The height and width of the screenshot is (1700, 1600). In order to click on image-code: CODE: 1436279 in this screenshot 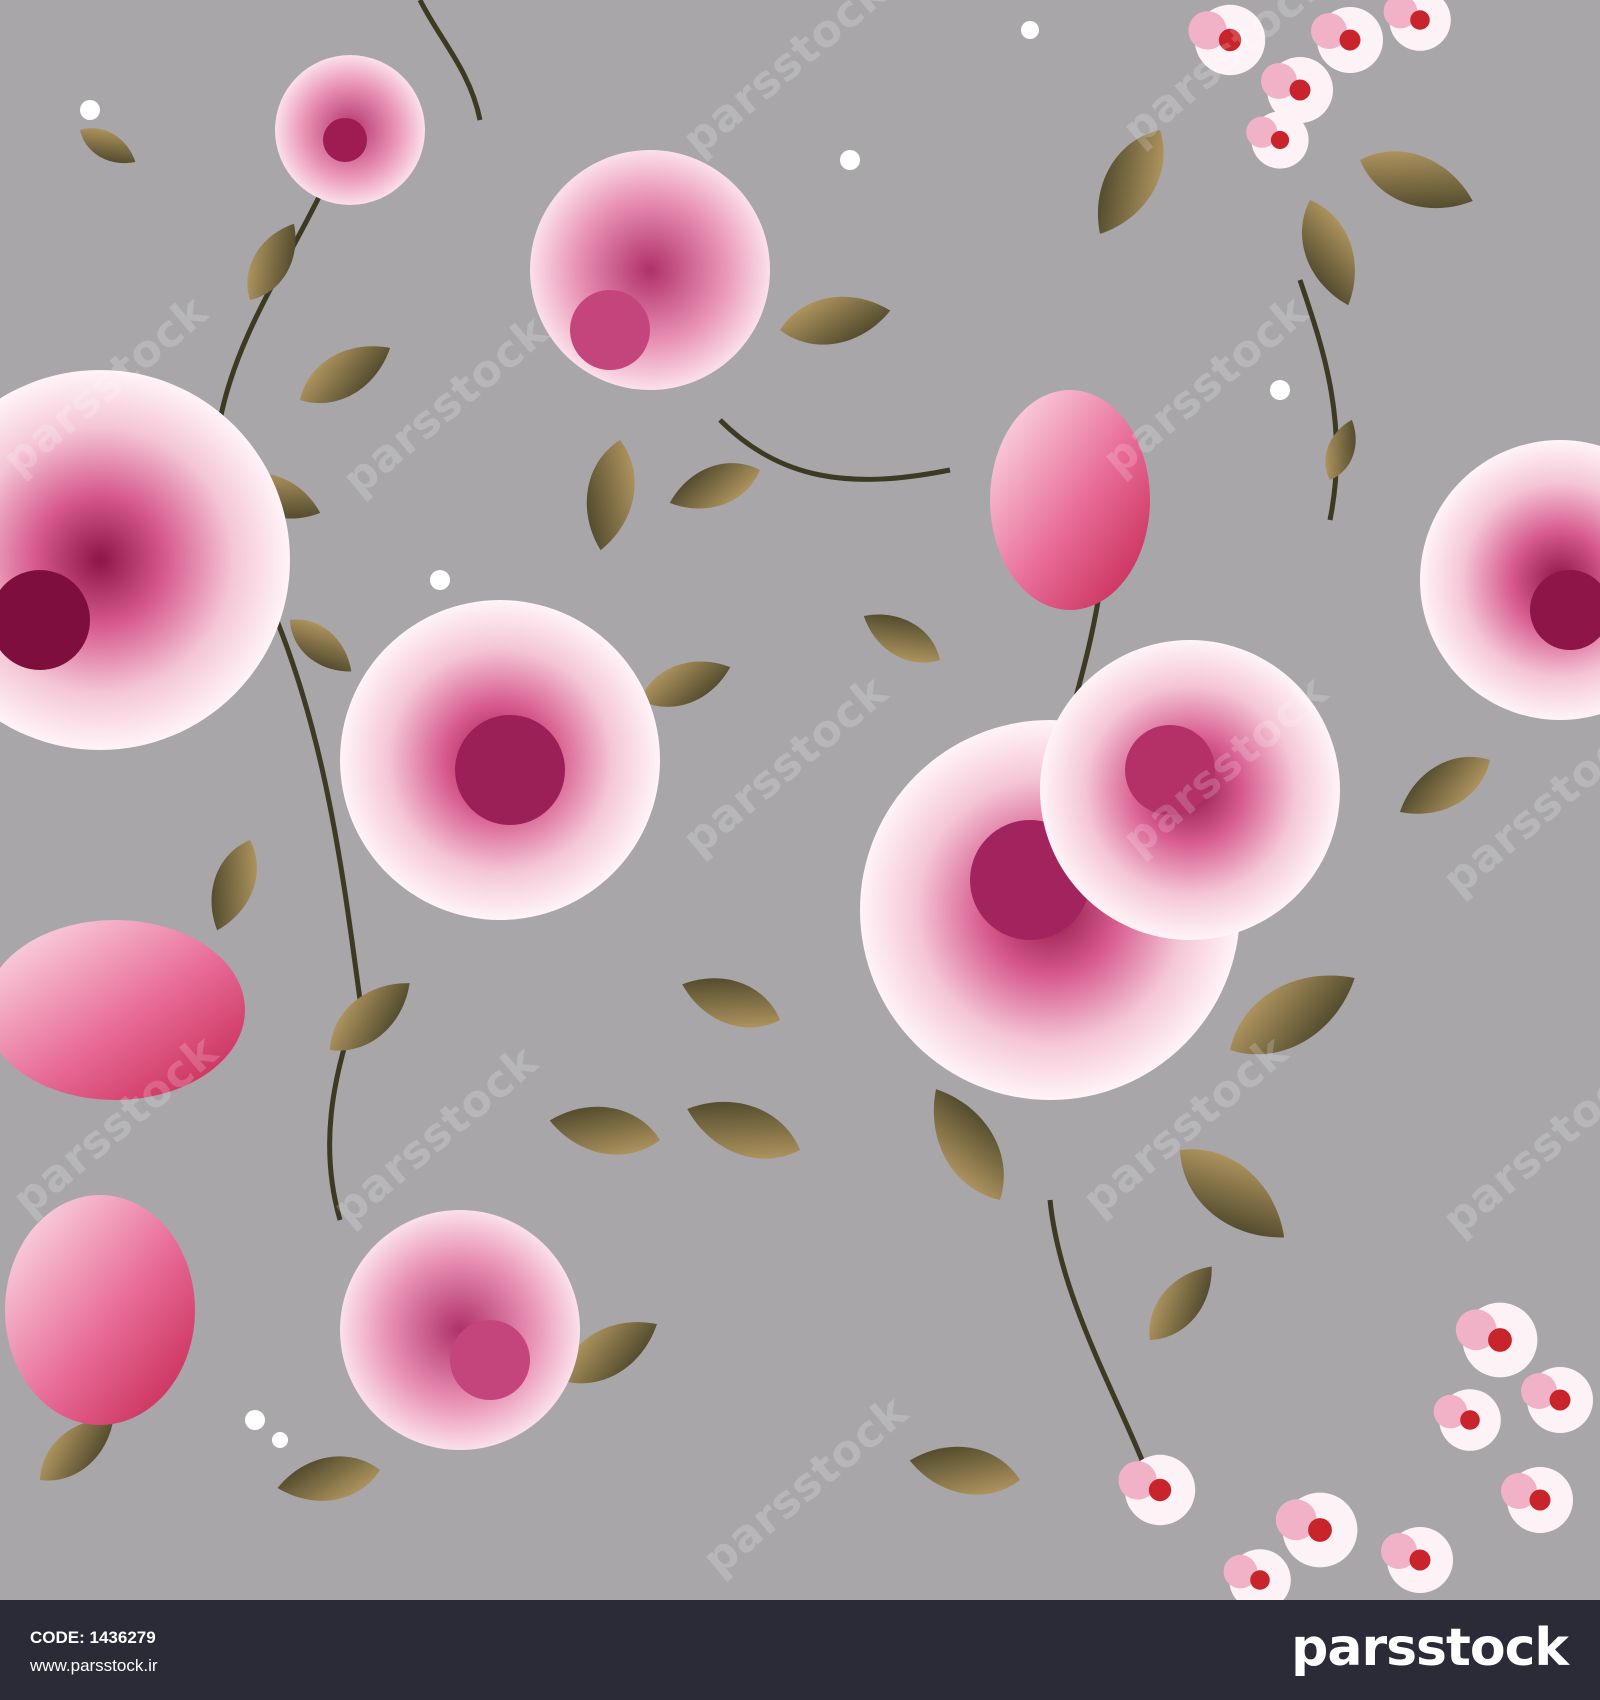, I will do `click(93, 1637)`.